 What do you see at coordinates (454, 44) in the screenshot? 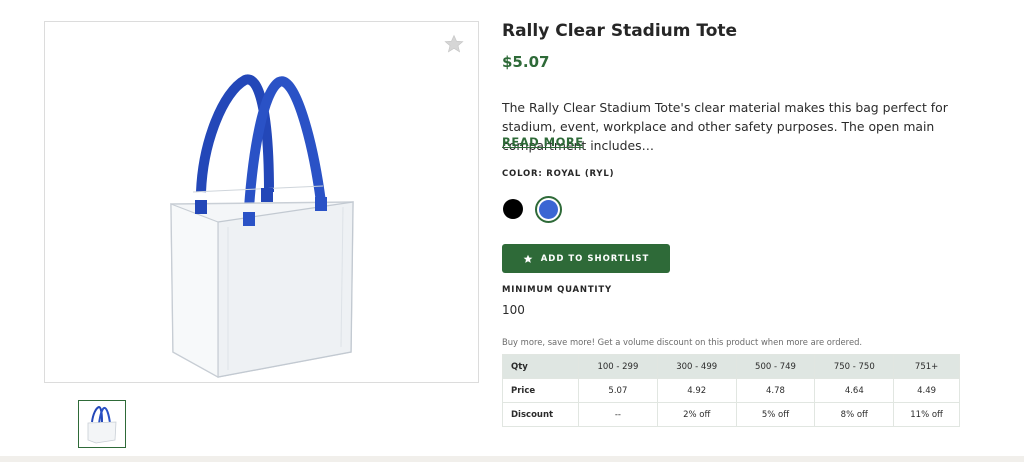
I see `favorite-star-icon` at bounding box center [454, 44].